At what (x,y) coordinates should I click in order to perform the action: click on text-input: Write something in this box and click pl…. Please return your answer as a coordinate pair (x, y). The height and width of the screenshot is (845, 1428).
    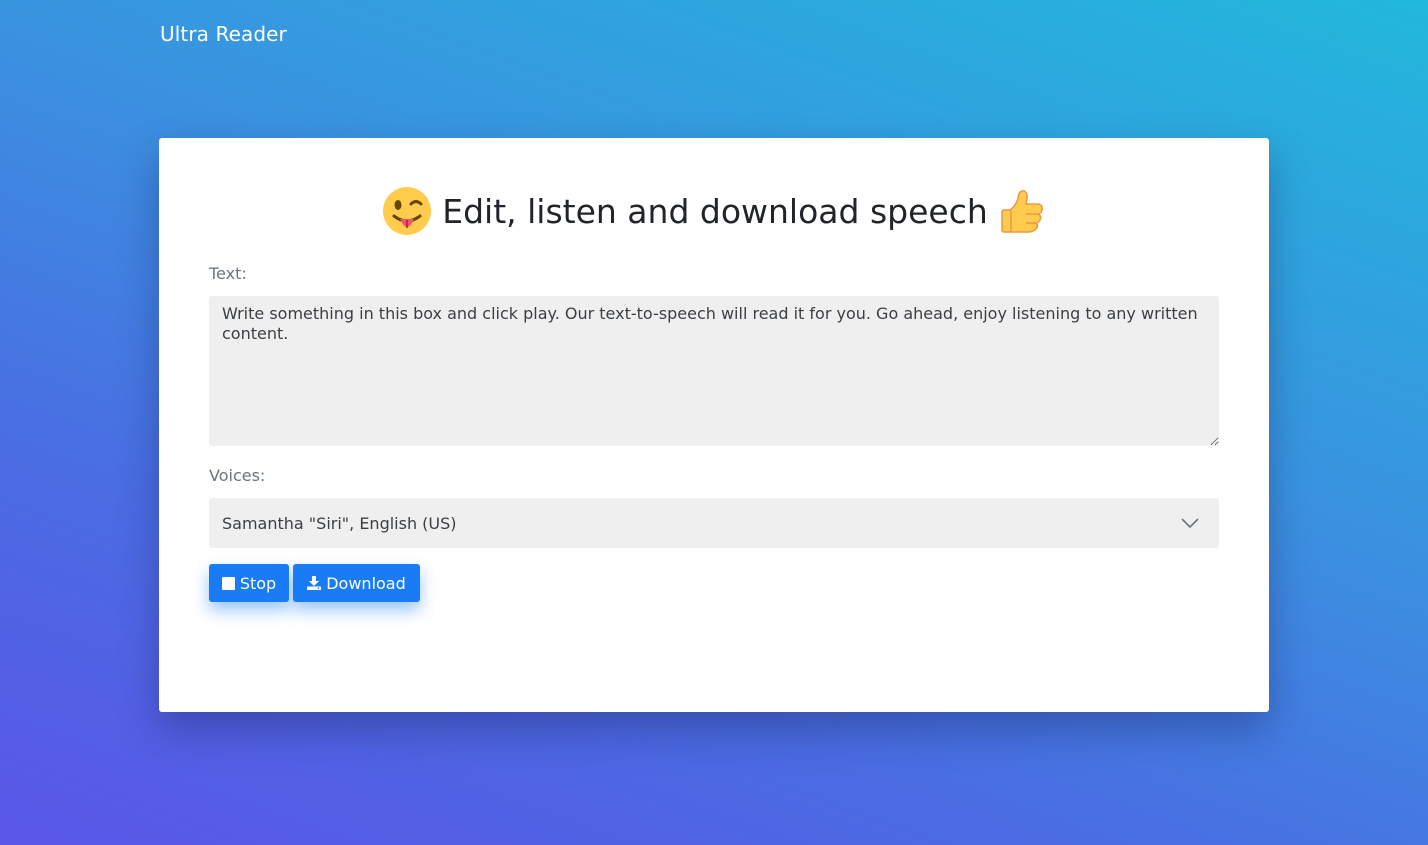
    Looking at the image, I should click on (714, 371).